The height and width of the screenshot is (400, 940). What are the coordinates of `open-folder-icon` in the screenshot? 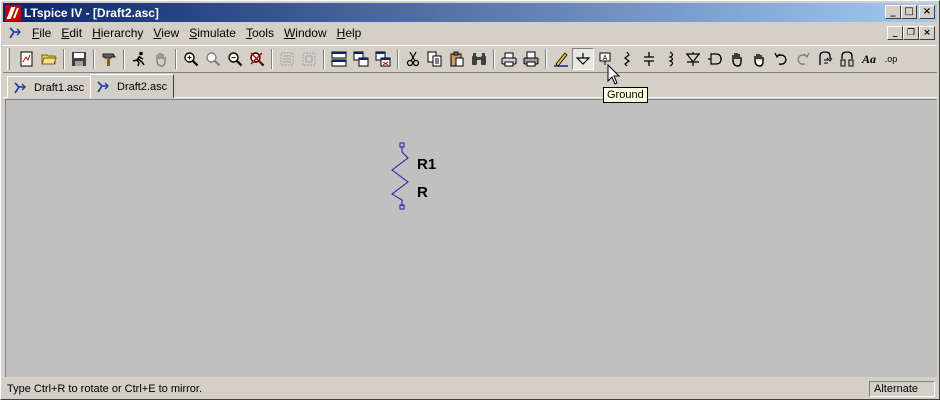 It's located at (49, 59).